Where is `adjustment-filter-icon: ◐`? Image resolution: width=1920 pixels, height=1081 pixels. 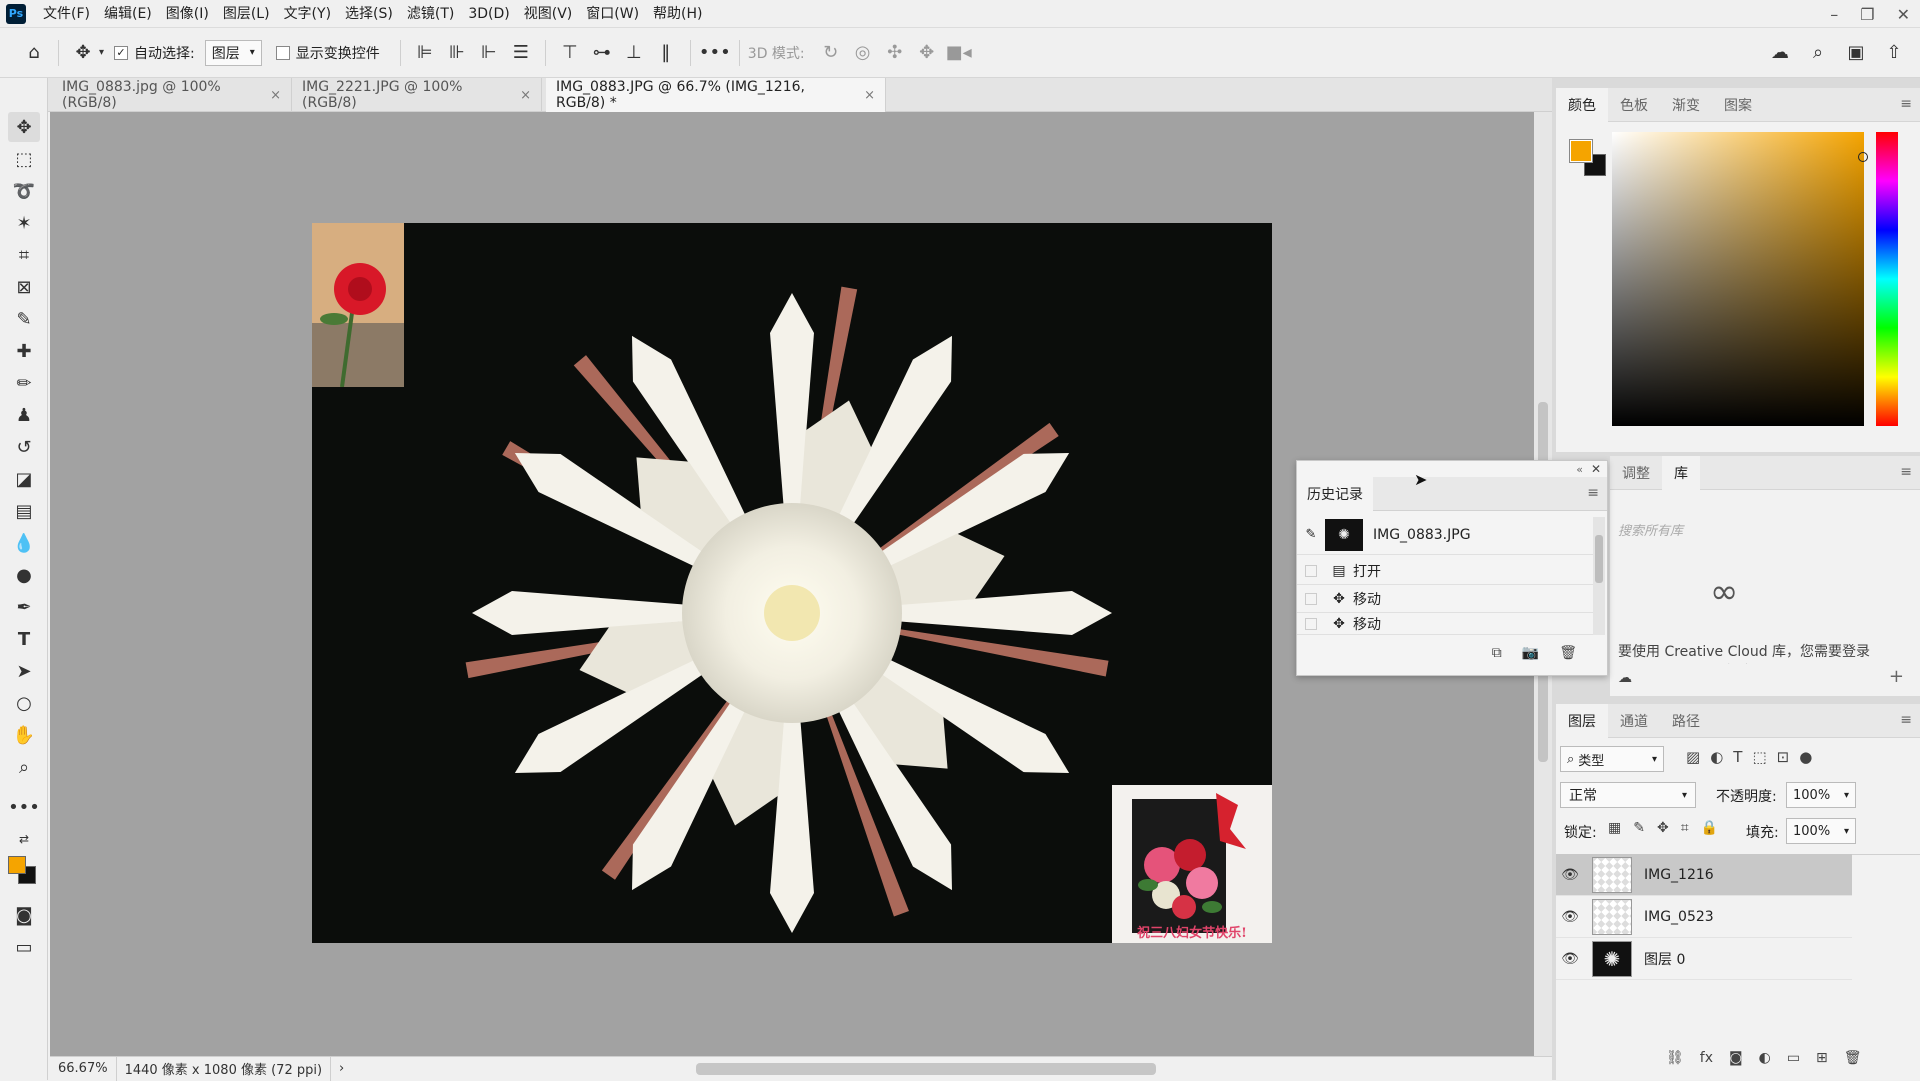
adjustment-filter-icon: ◐ is located at coordinates (1716, 757).